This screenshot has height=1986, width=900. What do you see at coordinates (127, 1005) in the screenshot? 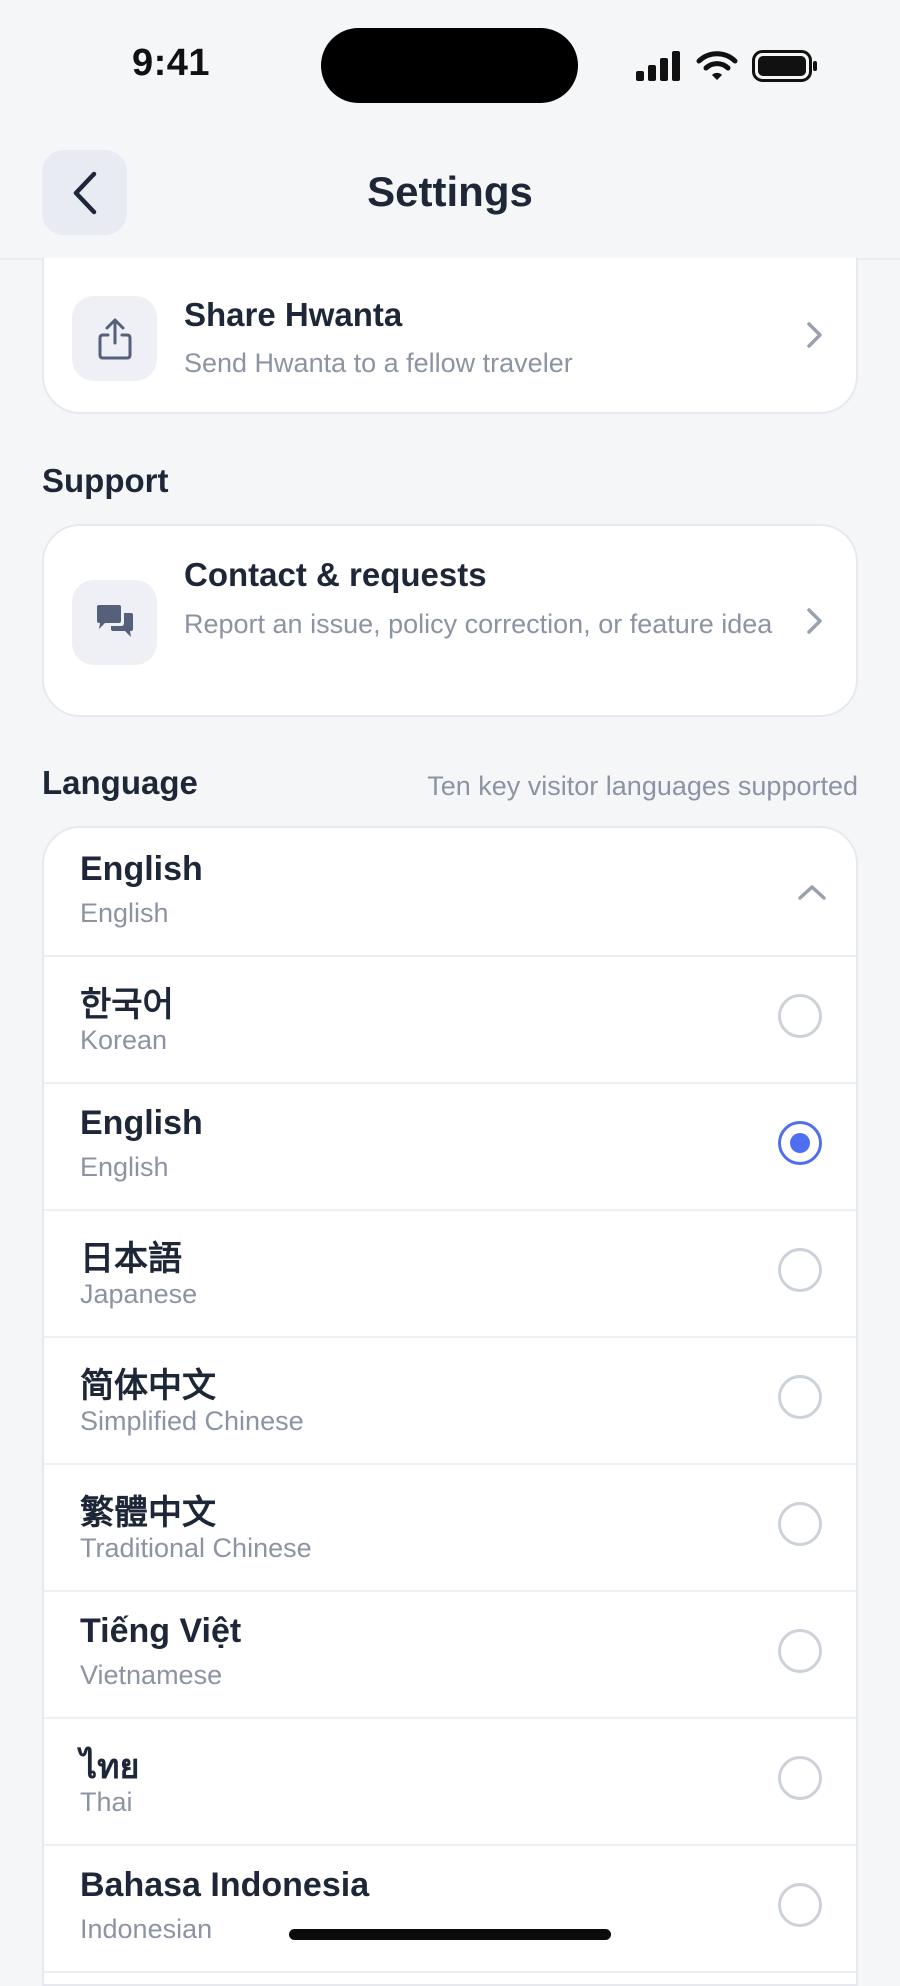
I see `language-native-name: 한국어` at bounding box center [127, 1005].